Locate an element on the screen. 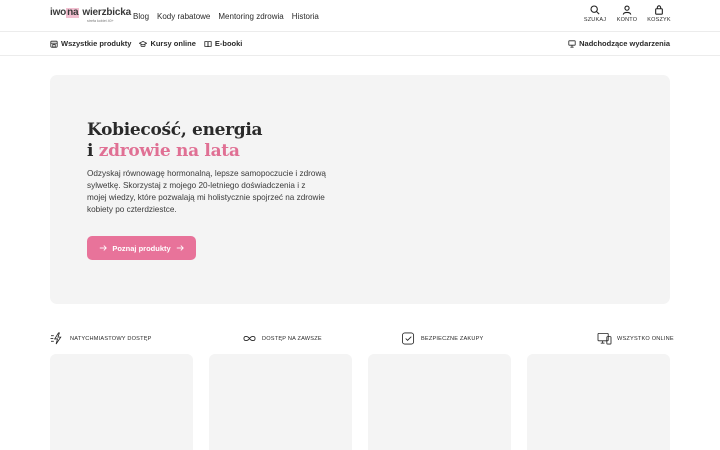 The height and width of the screenshot is (450, 720). category-ebooks-label: E-booki is located at coordinates (228, 43).